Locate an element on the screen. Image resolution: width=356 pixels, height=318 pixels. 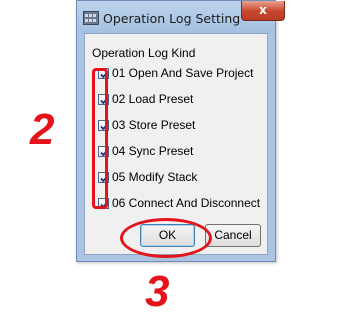
dialog-title: Operation Log Setting is located at coordinates (172, 18).